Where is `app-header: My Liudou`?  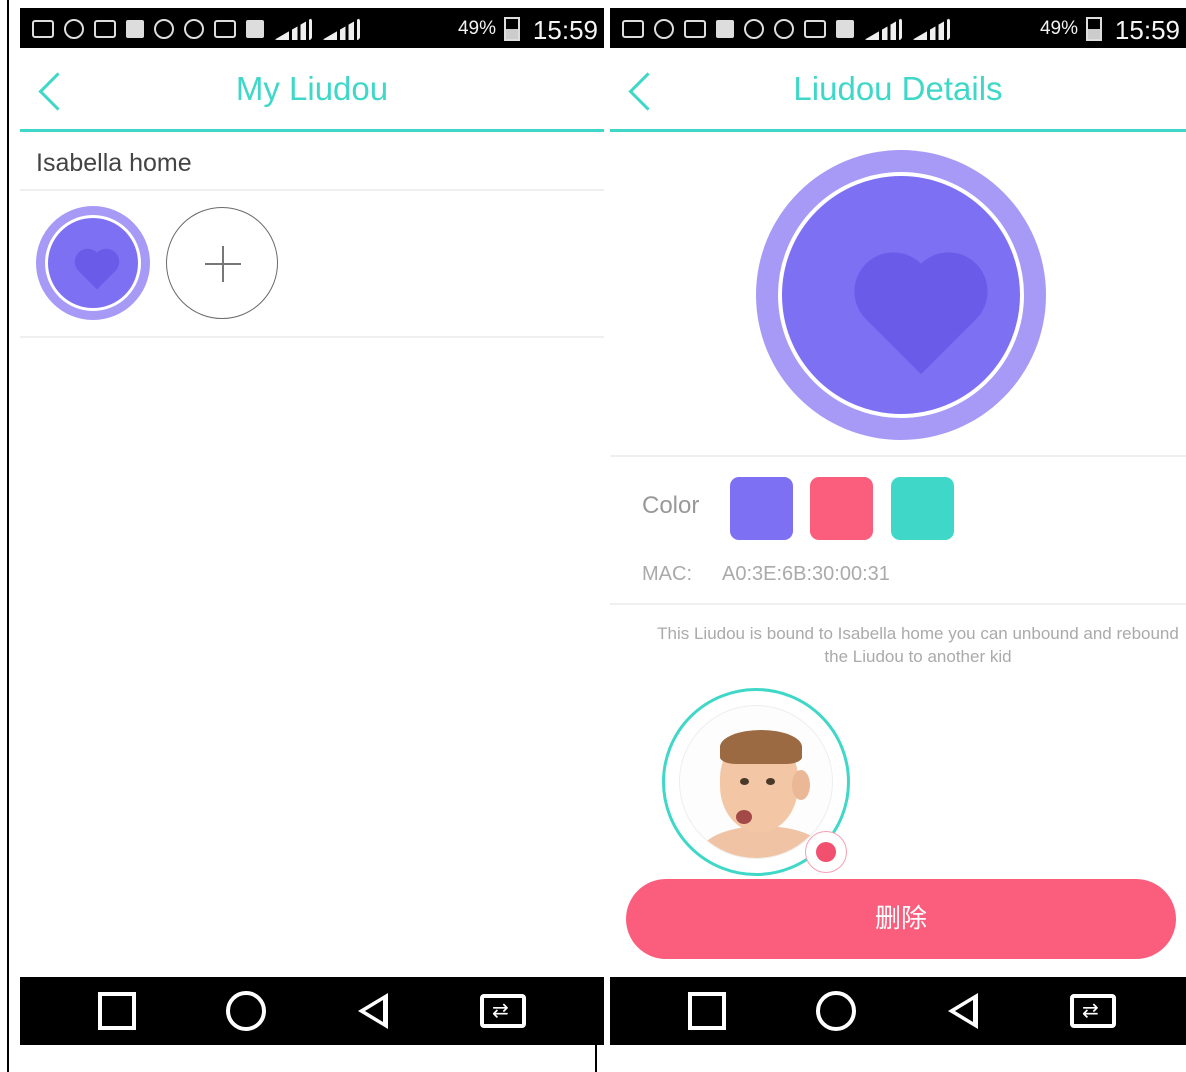
app-header: My Liudou is located at coordinates (312, 90).